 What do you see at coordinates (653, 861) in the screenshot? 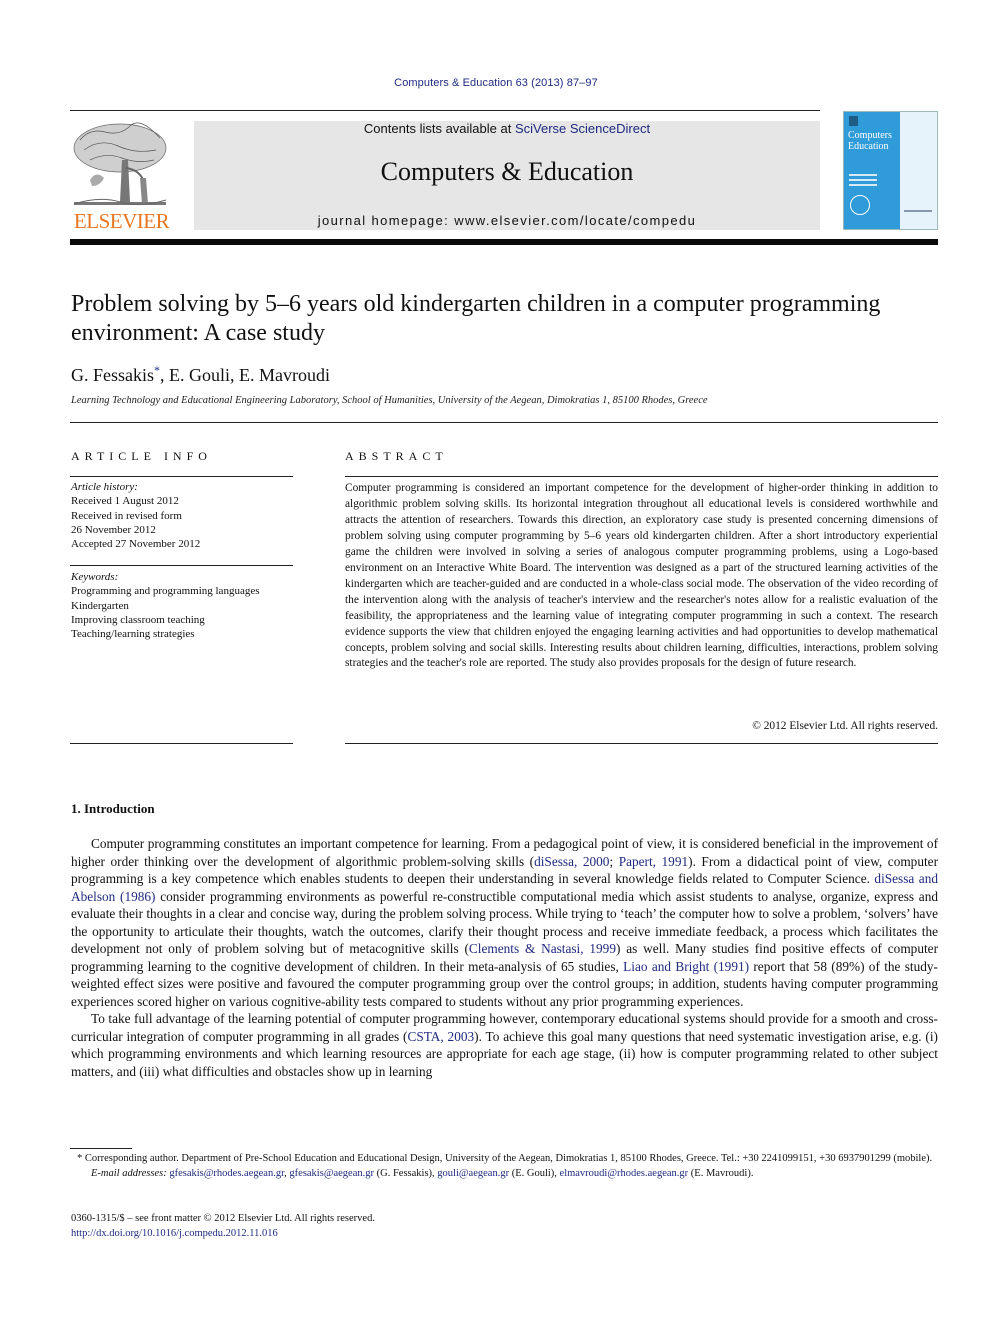
I see `citation-link: Papert, 1991` at bounding box center [653, 861].